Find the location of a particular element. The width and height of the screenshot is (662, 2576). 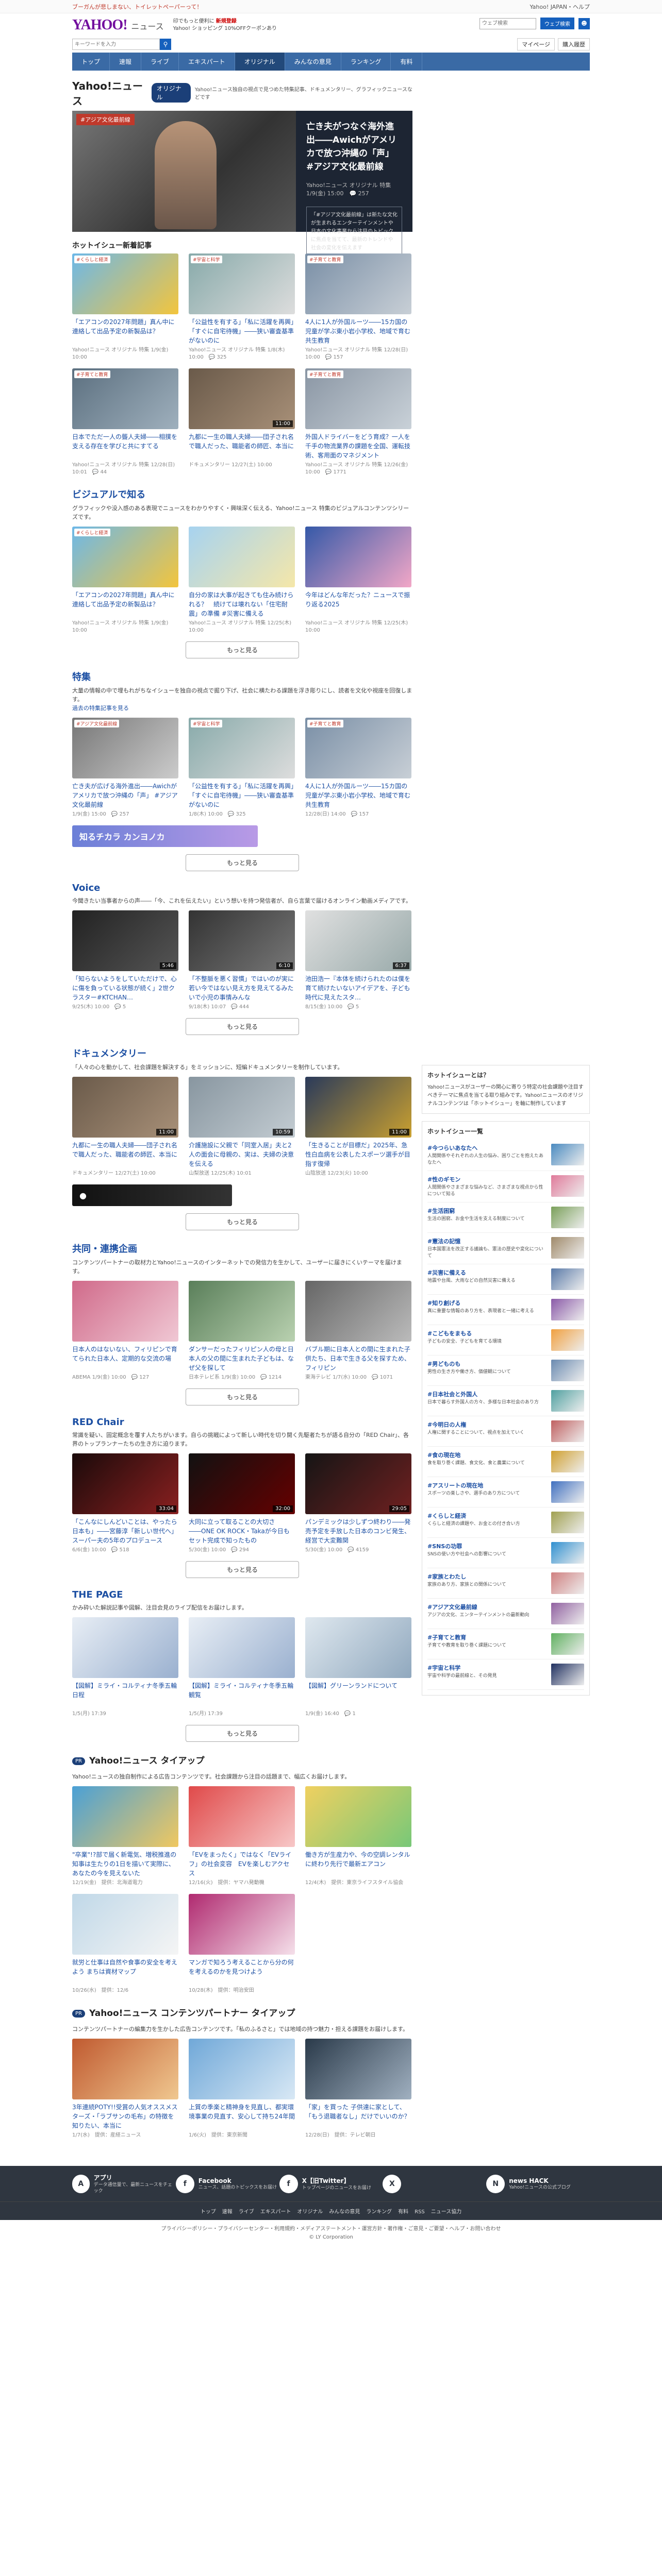

footer-link: 有料 is located at coordinates (403, 2212).